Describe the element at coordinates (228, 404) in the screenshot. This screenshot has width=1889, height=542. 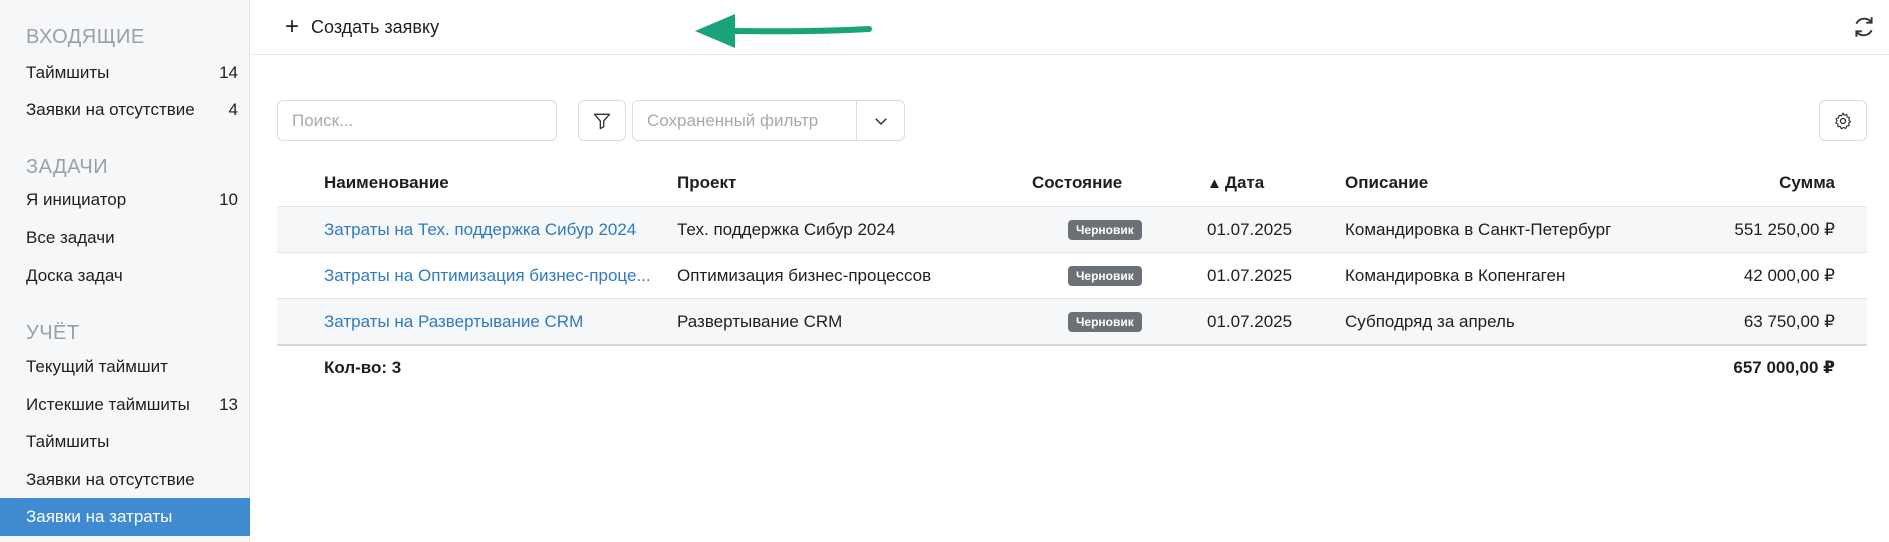
I see `count-badge: 13` at that location.